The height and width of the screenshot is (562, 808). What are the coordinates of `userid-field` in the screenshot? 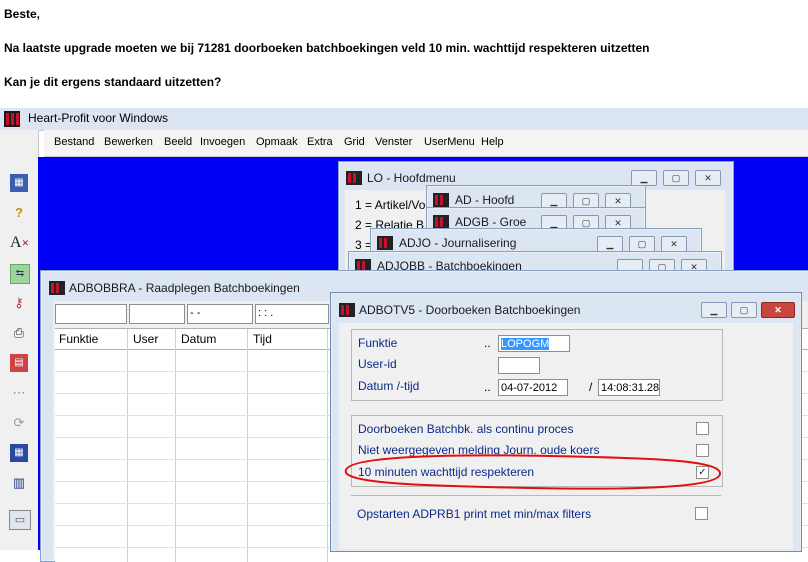 It's located at (519, 365).